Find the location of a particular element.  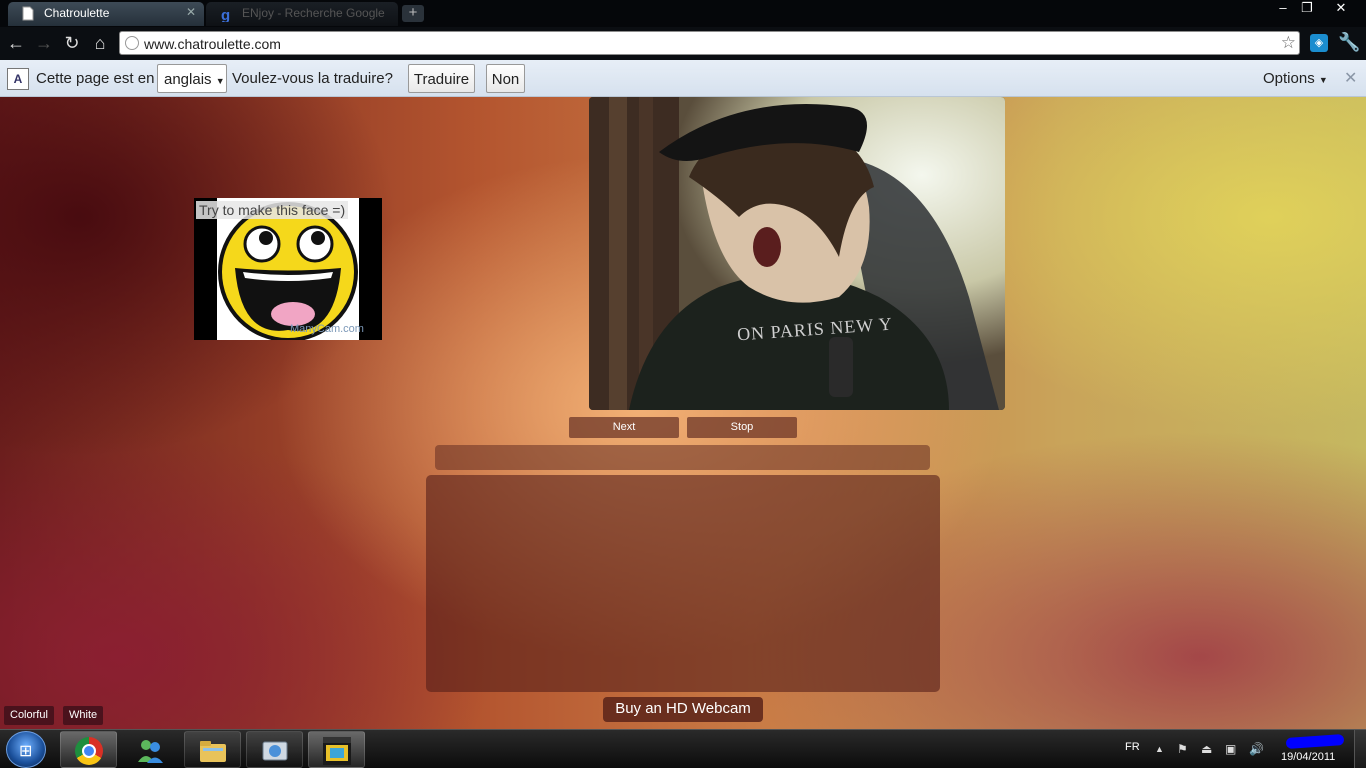

close-window-button: ✕ is located at coordinates (1341, 9).